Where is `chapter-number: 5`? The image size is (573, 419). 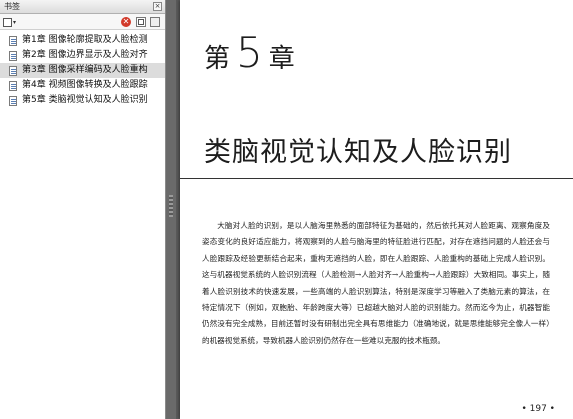
chapter-number: 5 is located at coordinates (249, 52).